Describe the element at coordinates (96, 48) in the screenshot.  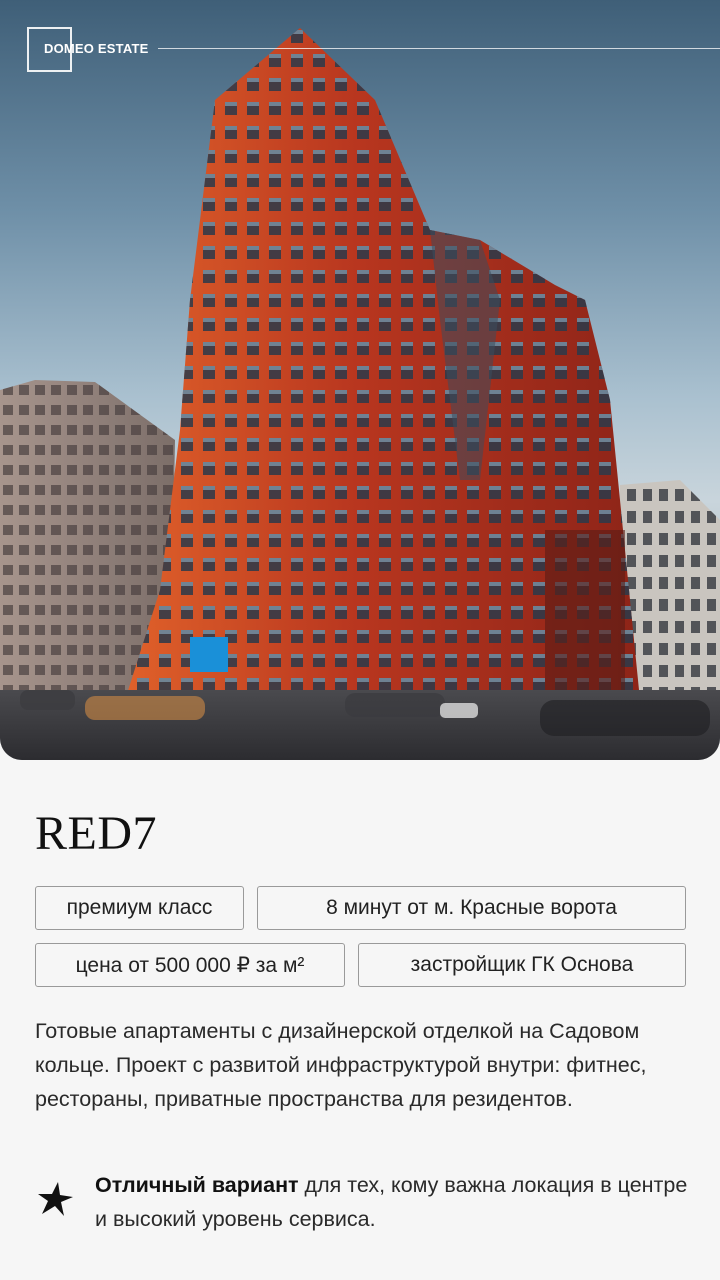
I see `brand-logo: DOMEO ESTATE` at that location.